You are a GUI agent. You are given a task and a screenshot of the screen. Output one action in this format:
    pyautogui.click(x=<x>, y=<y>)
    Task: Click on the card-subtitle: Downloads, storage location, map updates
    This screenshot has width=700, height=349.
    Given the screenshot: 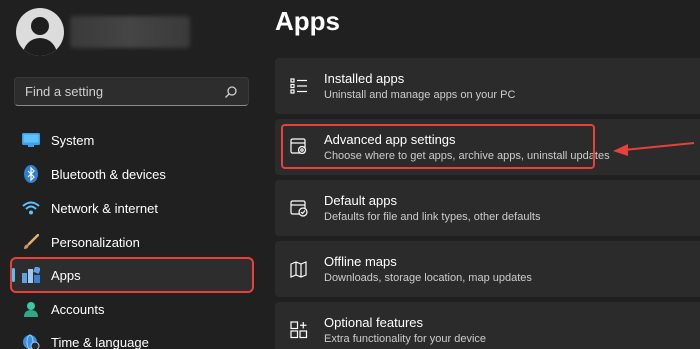 What is the action you would take?
    pyautogui.click(x=428, y=278)
    